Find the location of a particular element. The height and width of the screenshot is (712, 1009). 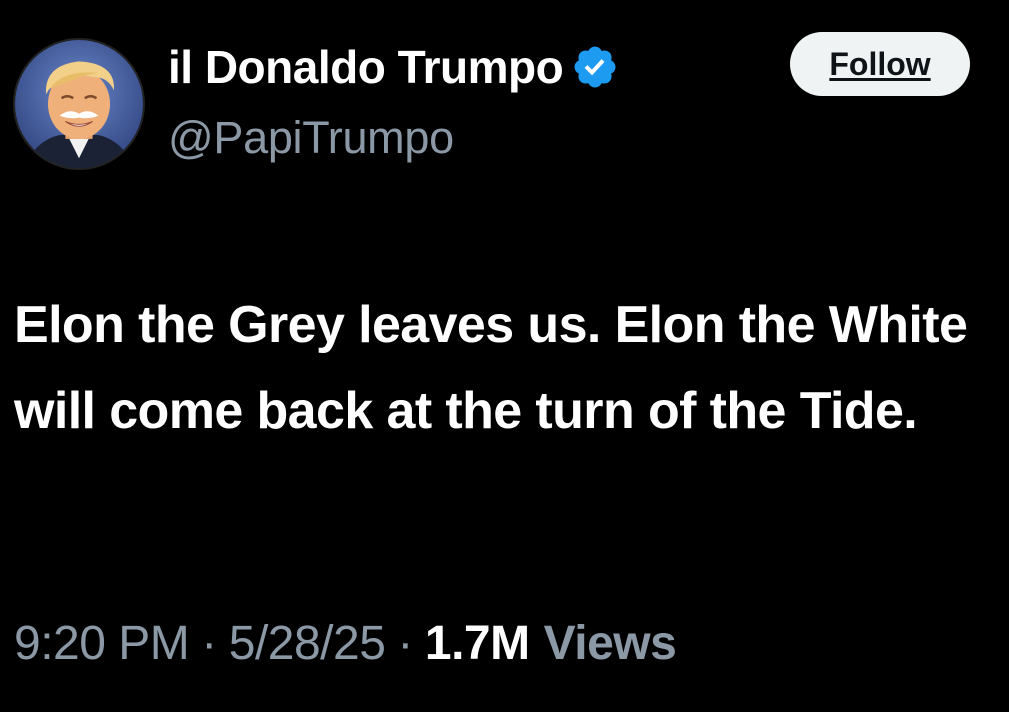

tweet-time: 9:20 PM is located at coordinates (102, 643).